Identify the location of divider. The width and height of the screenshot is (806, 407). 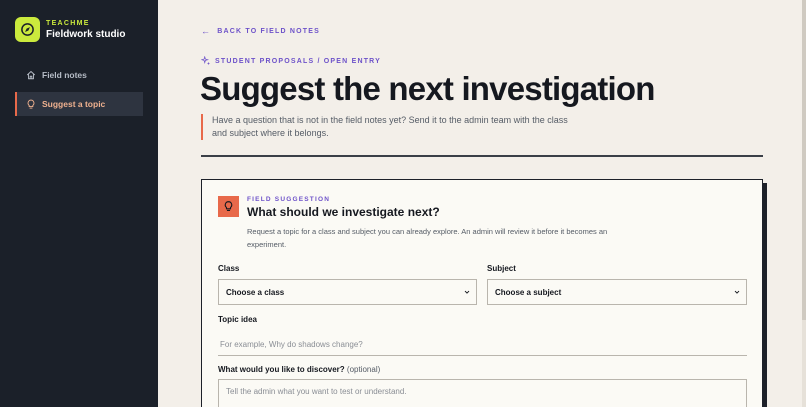
(482, 156).